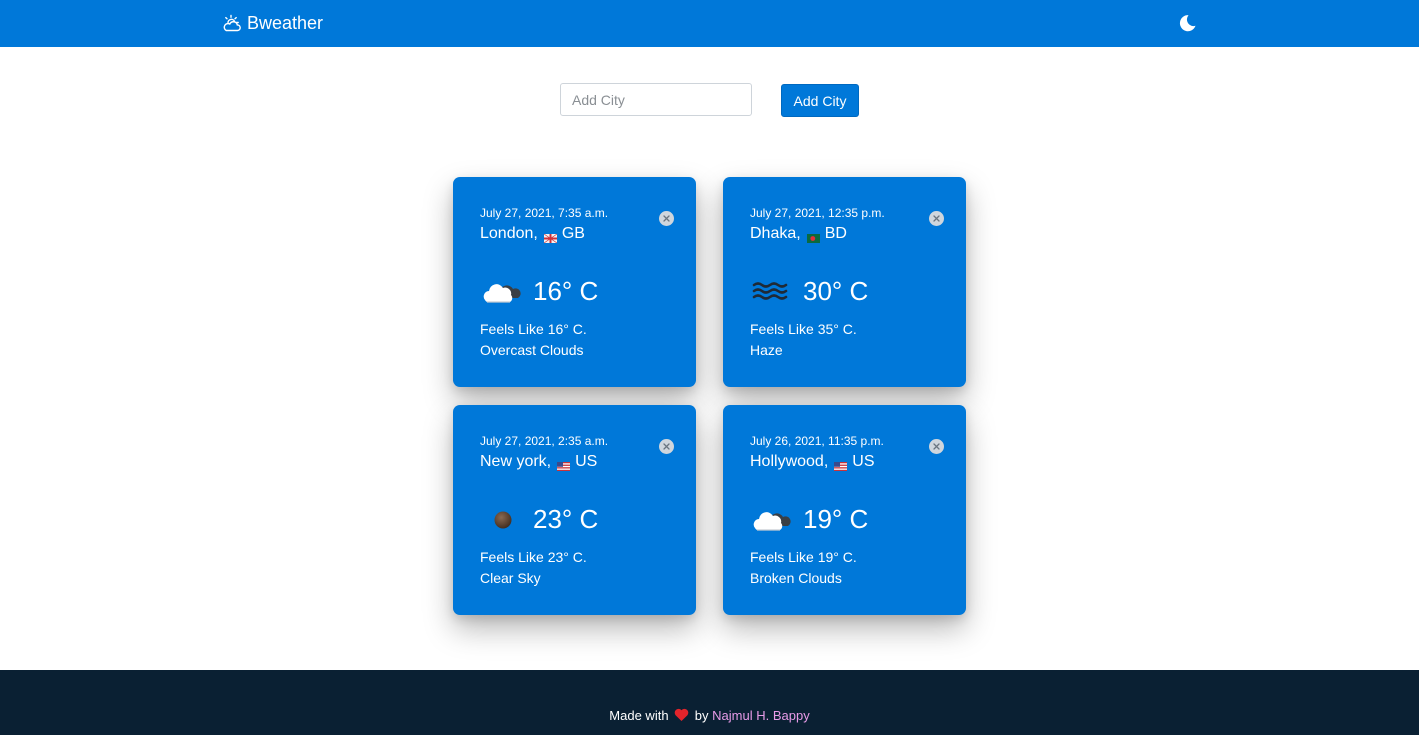 This screenshot has width=1419, height=735. What do you see at coordinates (516, 461) in the screenshot?
I see `card-city-name: New york,` at bounding box center [516, 461].